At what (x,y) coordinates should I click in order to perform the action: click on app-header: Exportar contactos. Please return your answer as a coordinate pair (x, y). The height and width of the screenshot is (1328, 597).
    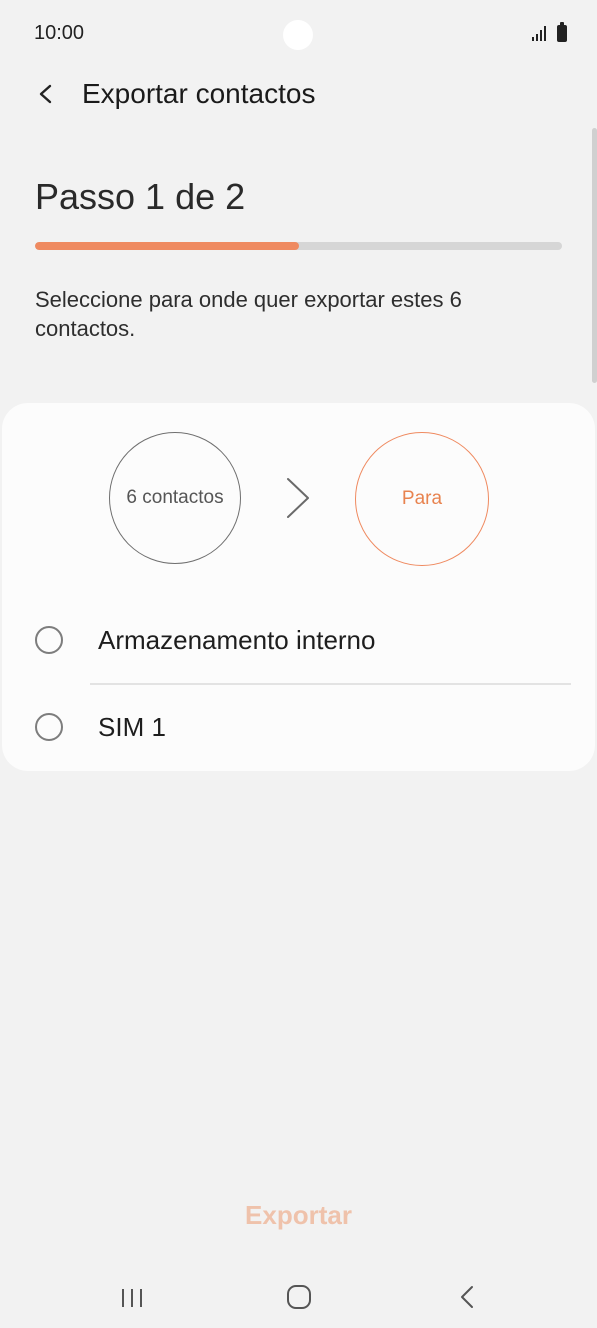
    Looking at the image, I should click on (298, 95).